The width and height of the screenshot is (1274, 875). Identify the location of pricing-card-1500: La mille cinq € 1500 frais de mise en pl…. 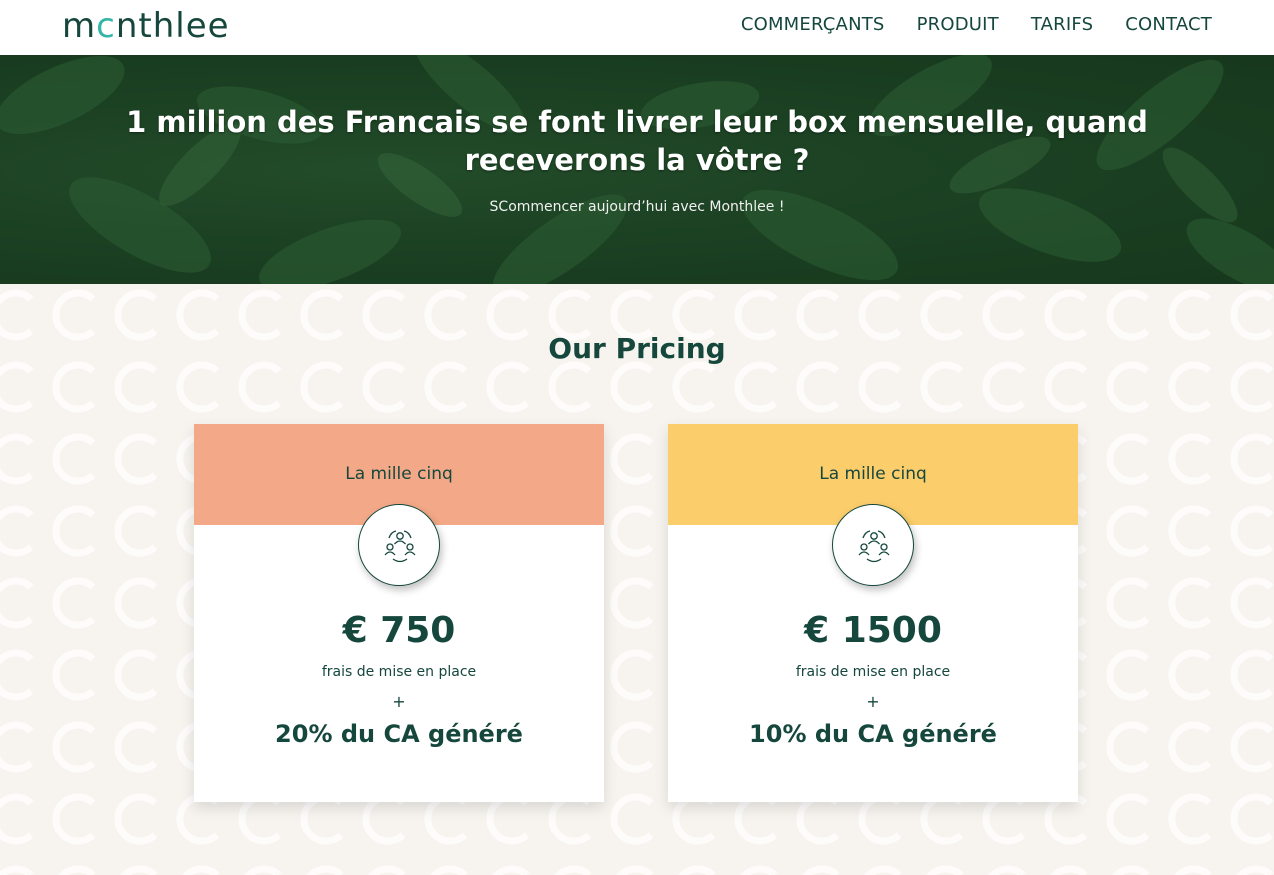
(873, 613).